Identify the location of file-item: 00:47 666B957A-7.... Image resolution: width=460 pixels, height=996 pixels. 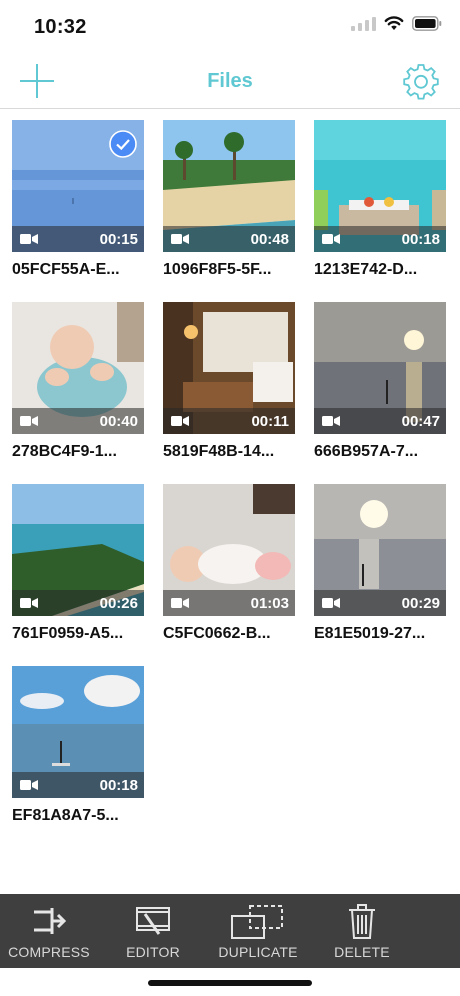
(380, 393).